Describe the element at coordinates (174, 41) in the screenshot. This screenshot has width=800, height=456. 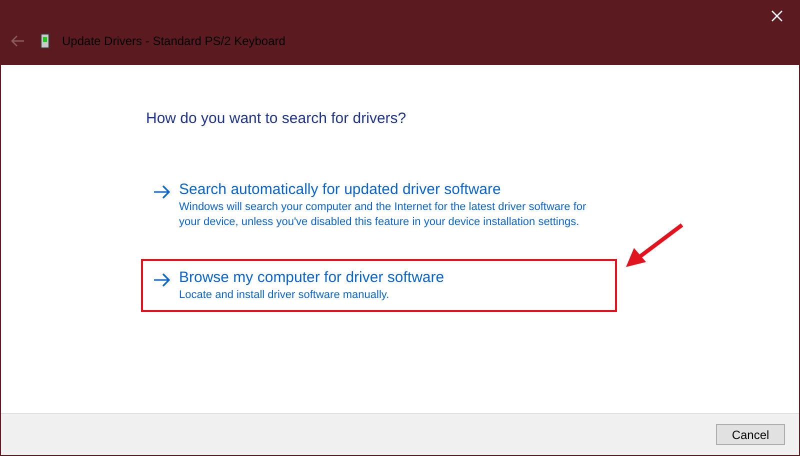
I see `window-title: Update Drivers - Standard PS/2 Keyboard` at that location.